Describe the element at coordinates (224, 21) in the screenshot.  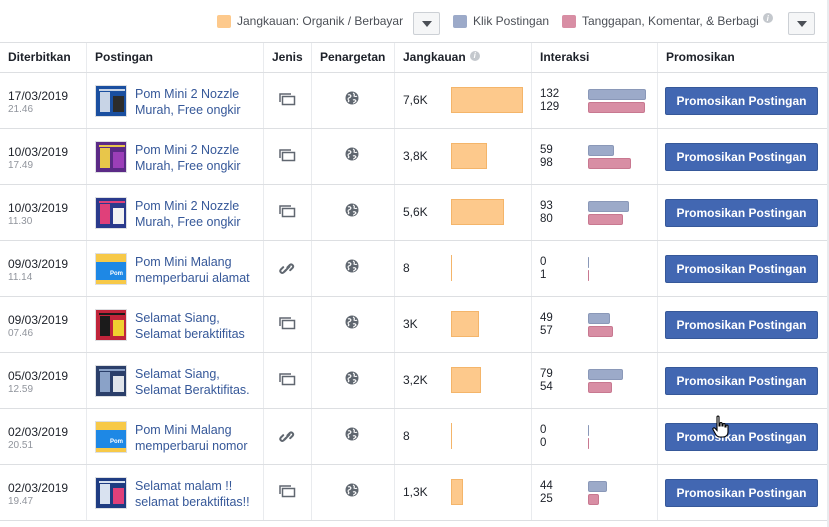
I see `legend-swatch-reach` at that location.